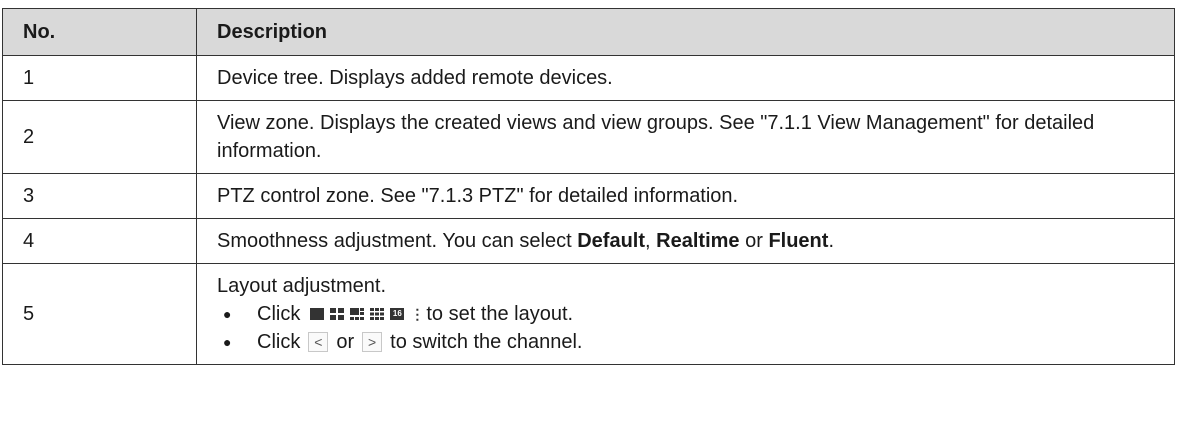 The height and width of the screenshot is (432, 1180). Describe the element at coordinates (367, 314) in the screenshot. I see `layout-icons: 16 ⋮` at that location.